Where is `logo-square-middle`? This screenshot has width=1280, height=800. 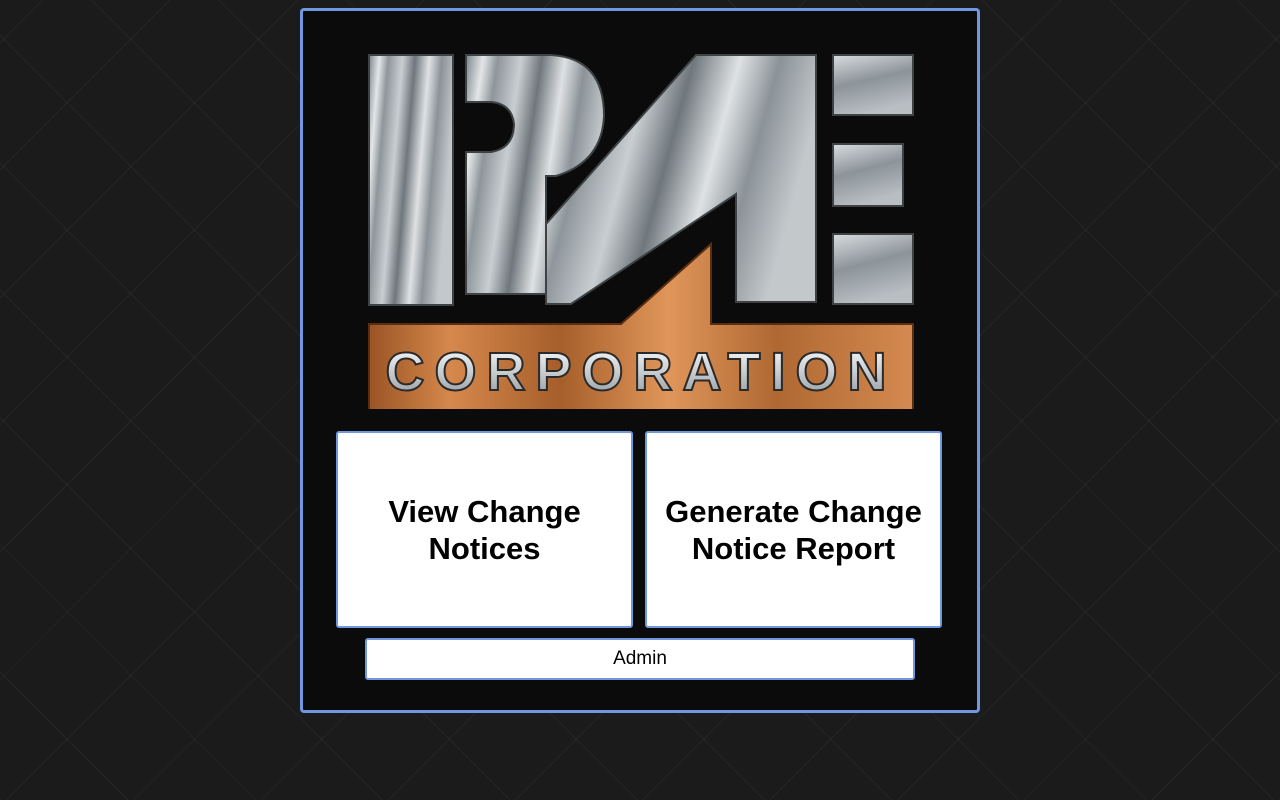
logo-square-middle is located at coordinates (868, 175).